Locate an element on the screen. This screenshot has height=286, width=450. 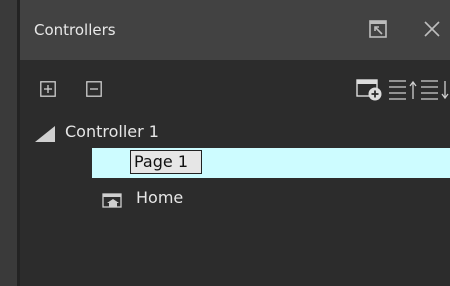
tree-item-page-selected: Page 1 is located at coordinates (271, 163).